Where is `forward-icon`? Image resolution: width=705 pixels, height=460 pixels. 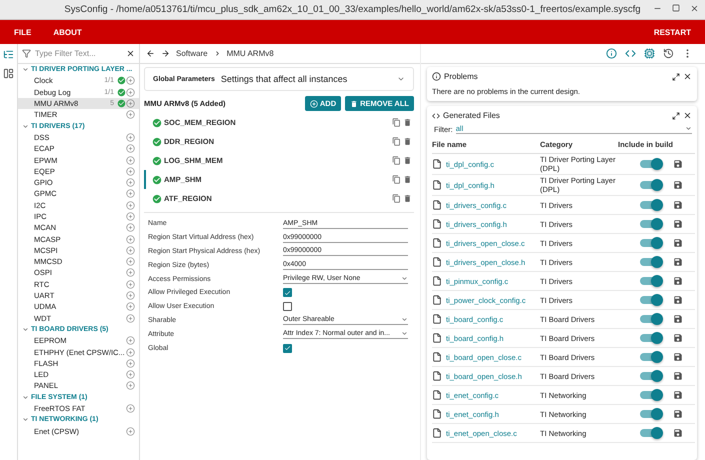 forward-icon is located at coordinates (165, 53).